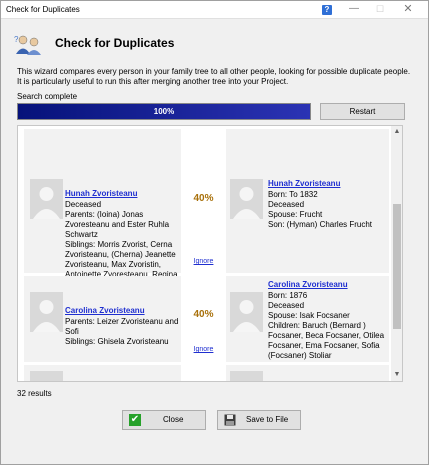  I want to click on detail-line: Siblings: Morris Zvorist, Cerna, so click(119, 244).